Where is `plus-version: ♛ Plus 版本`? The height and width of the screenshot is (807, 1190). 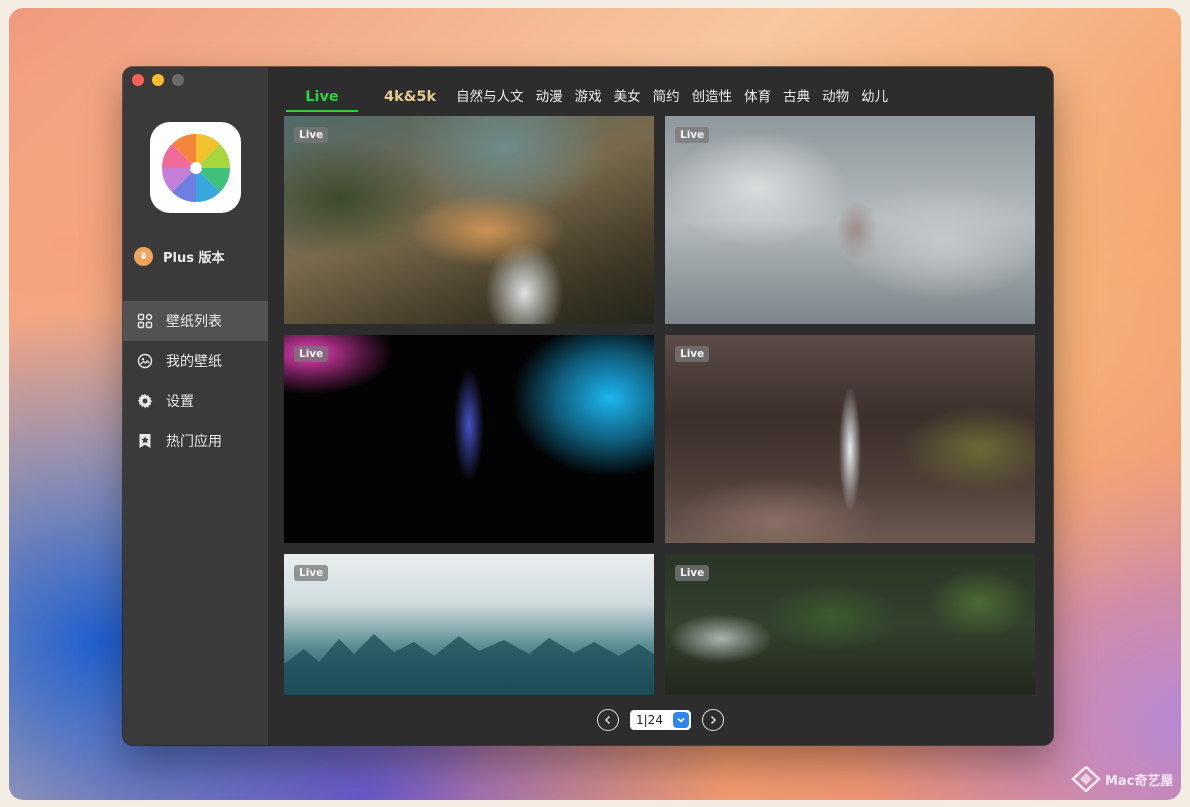 plus-version: ♛ Plus 版本 is located at coordinates (179, 256).